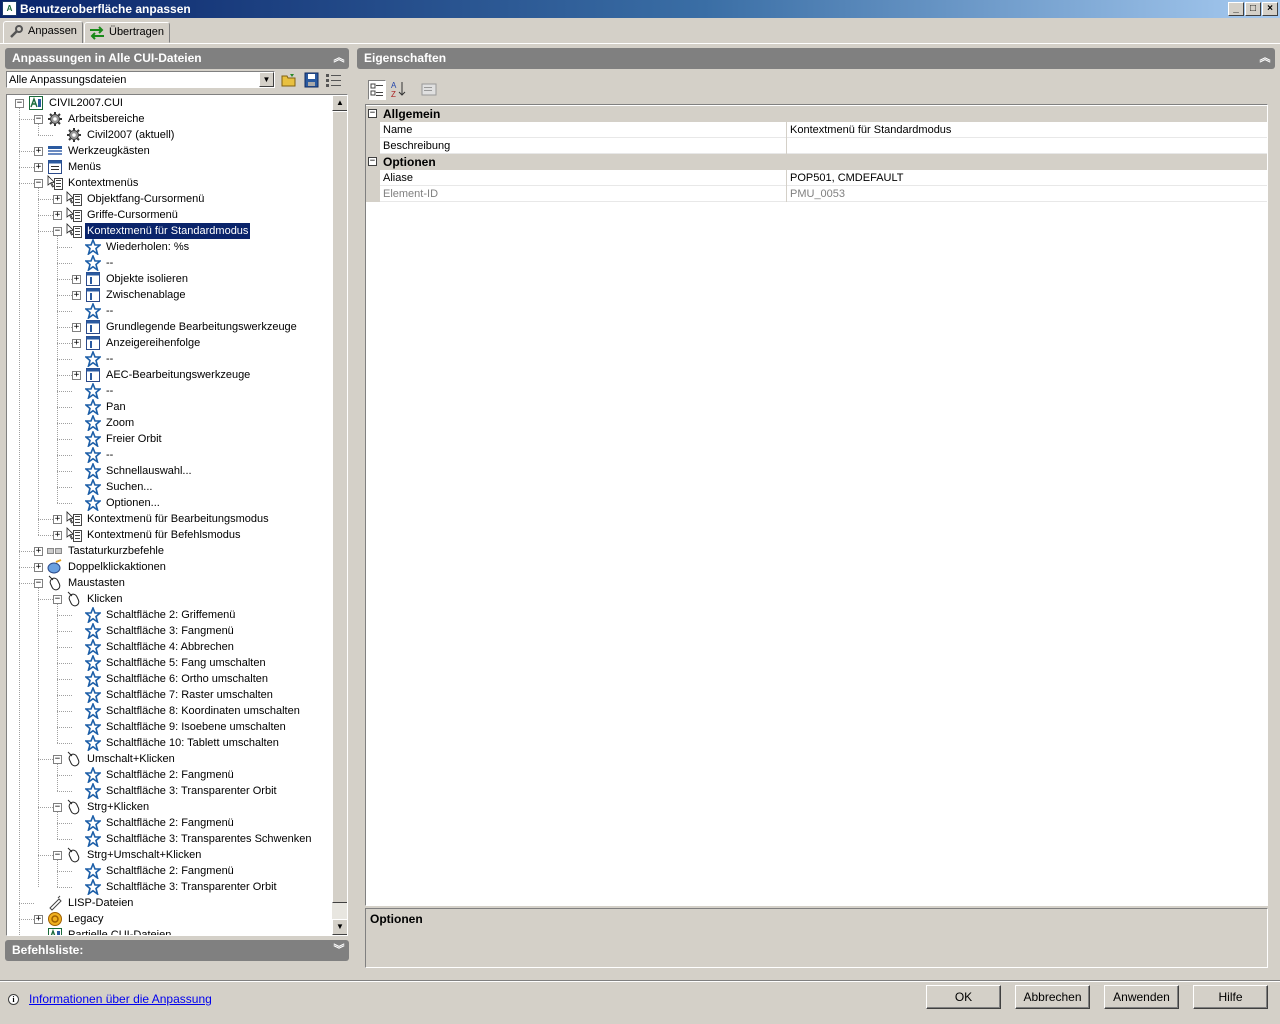 The width and height of the screenshot is (1280, 1024). Describe the element at coordinates (339, 103) in the screenshot. I see `scroll-up-button: ▲` at that location.